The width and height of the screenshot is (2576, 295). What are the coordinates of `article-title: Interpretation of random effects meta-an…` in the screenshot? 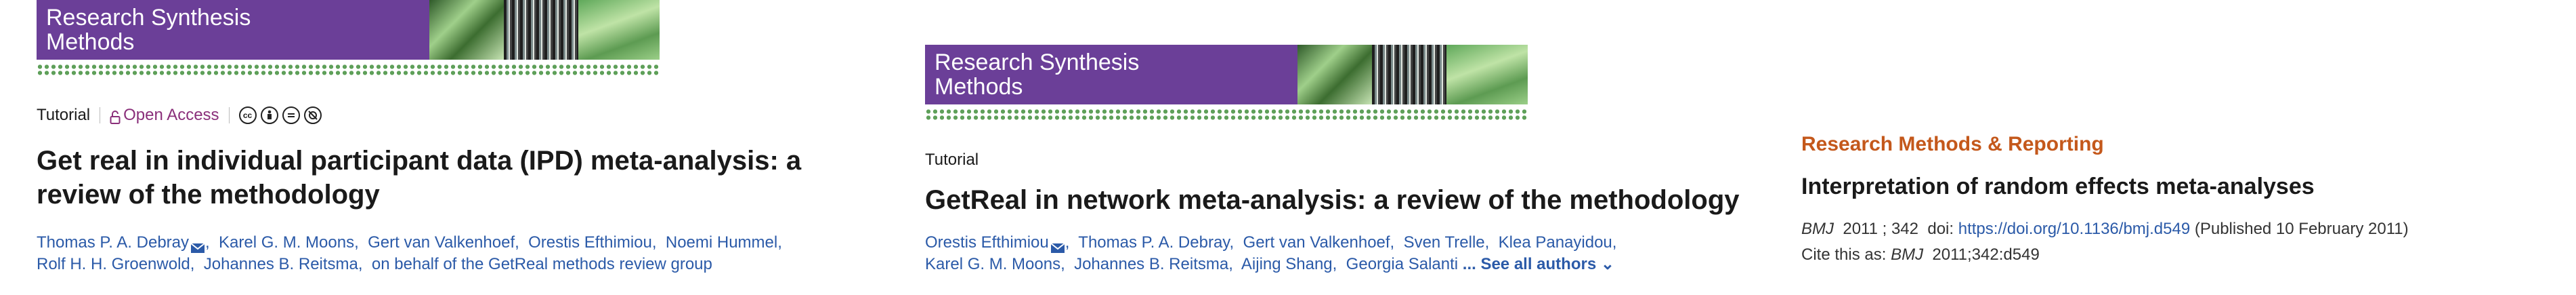 It's located at (2180, 187).